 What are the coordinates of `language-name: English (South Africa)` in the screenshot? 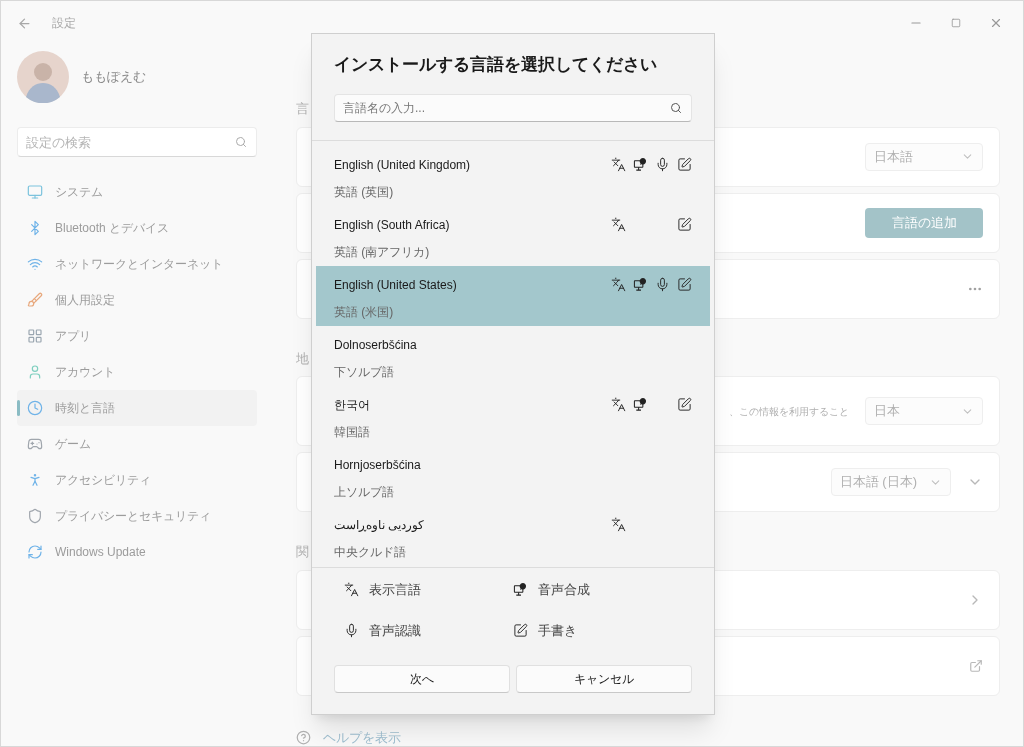 It's located at (392, 225).